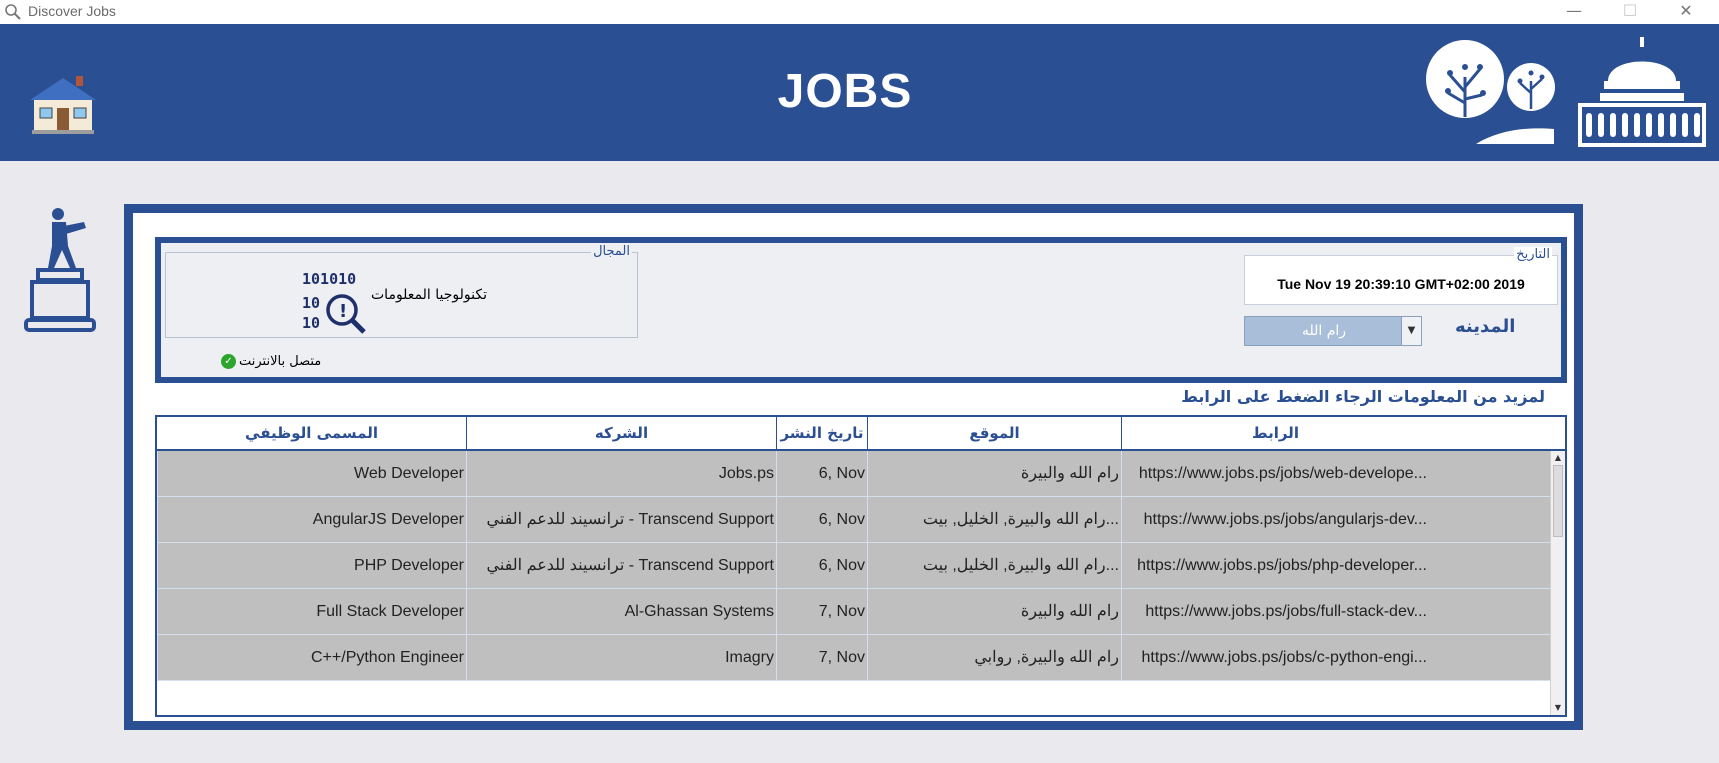 The height and width of the screenshot is (763, 1719). Describe the element at coordinates (1411, 331) in the screenshot. I see `chevron-down-icon: ▼` at that location.